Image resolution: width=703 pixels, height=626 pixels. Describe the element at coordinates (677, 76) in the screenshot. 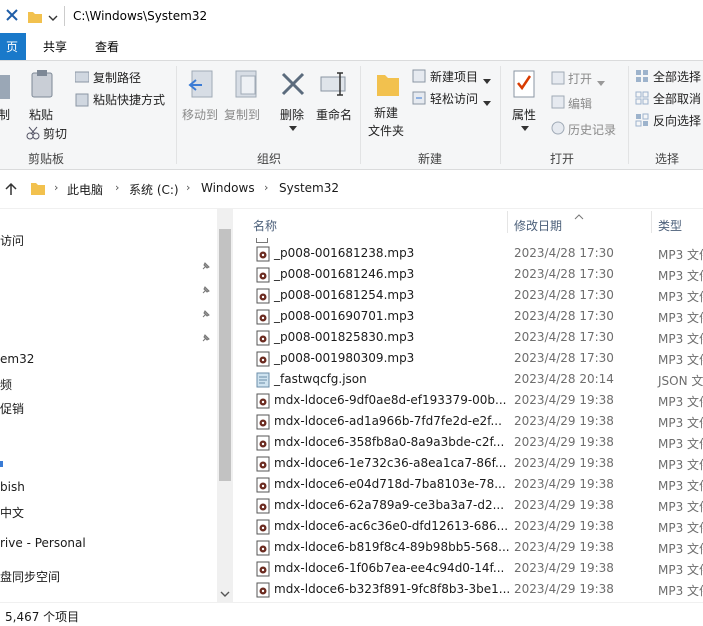

I see `select-all-button: 全部选择` at that location.